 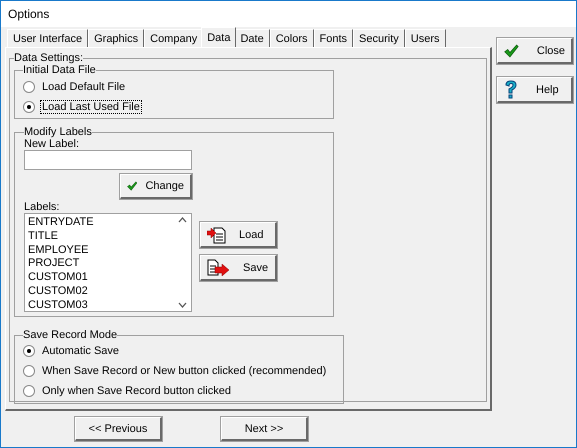 What do you see at coordinates (238, 235) in the screenshot?
I see `load-button: Load` at bounding box center [238, 235].